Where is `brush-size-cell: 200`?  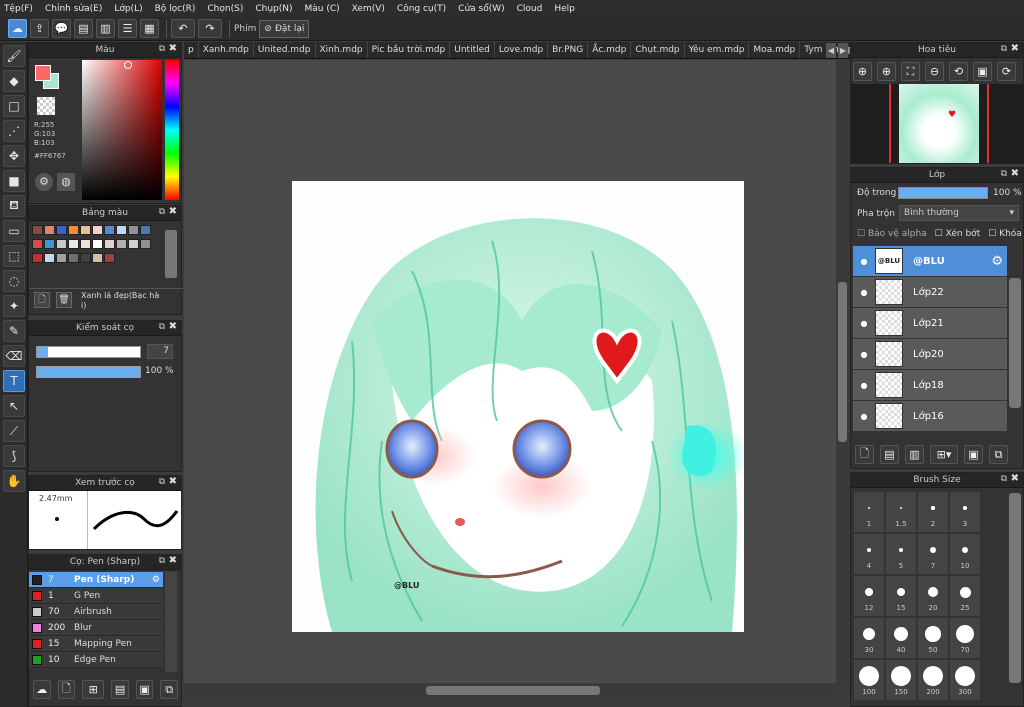
brush-size-cell: 200 is located at coordinates (933, 680).